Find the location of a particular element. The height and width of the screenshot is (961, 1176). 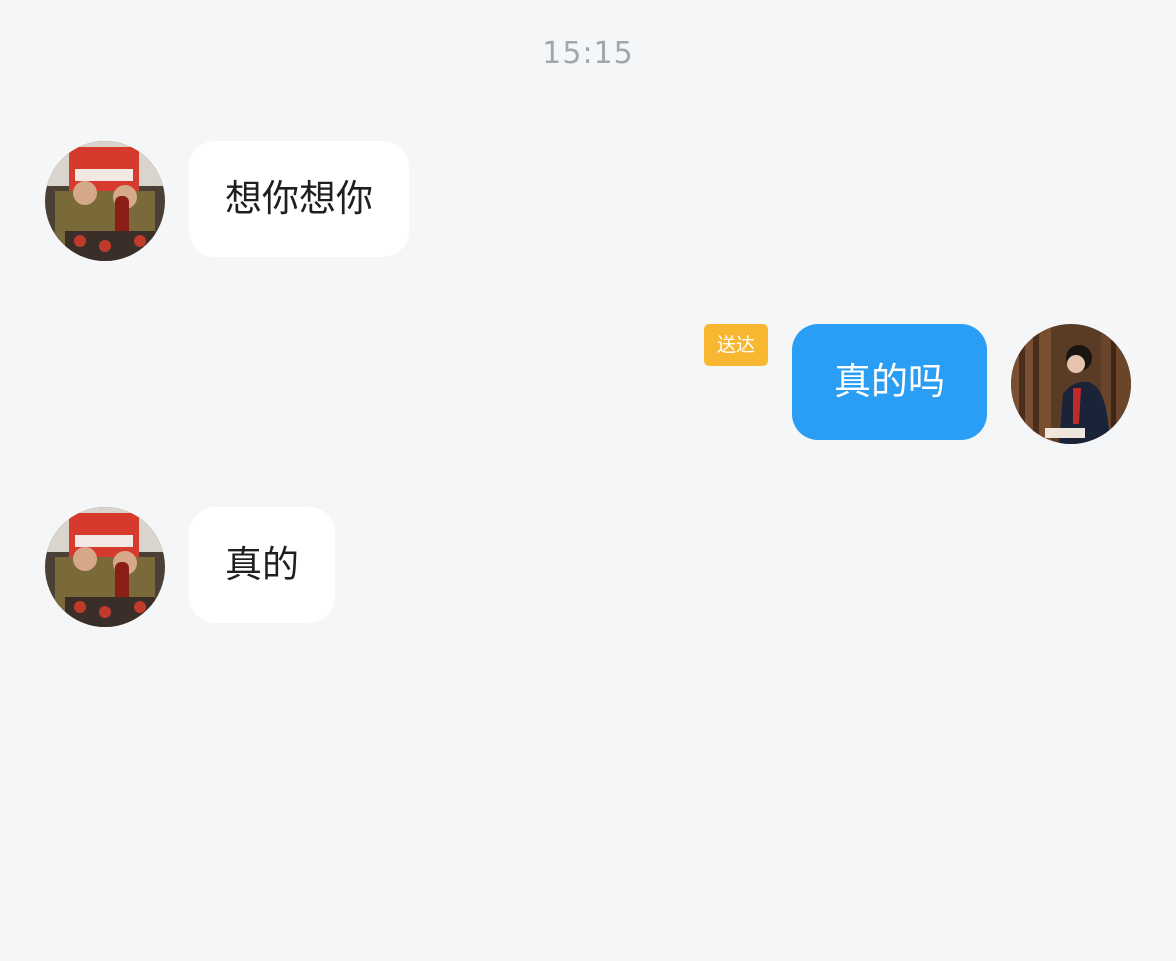

message-bubble-incoming: 真的 is located at coordinates (262, 565).